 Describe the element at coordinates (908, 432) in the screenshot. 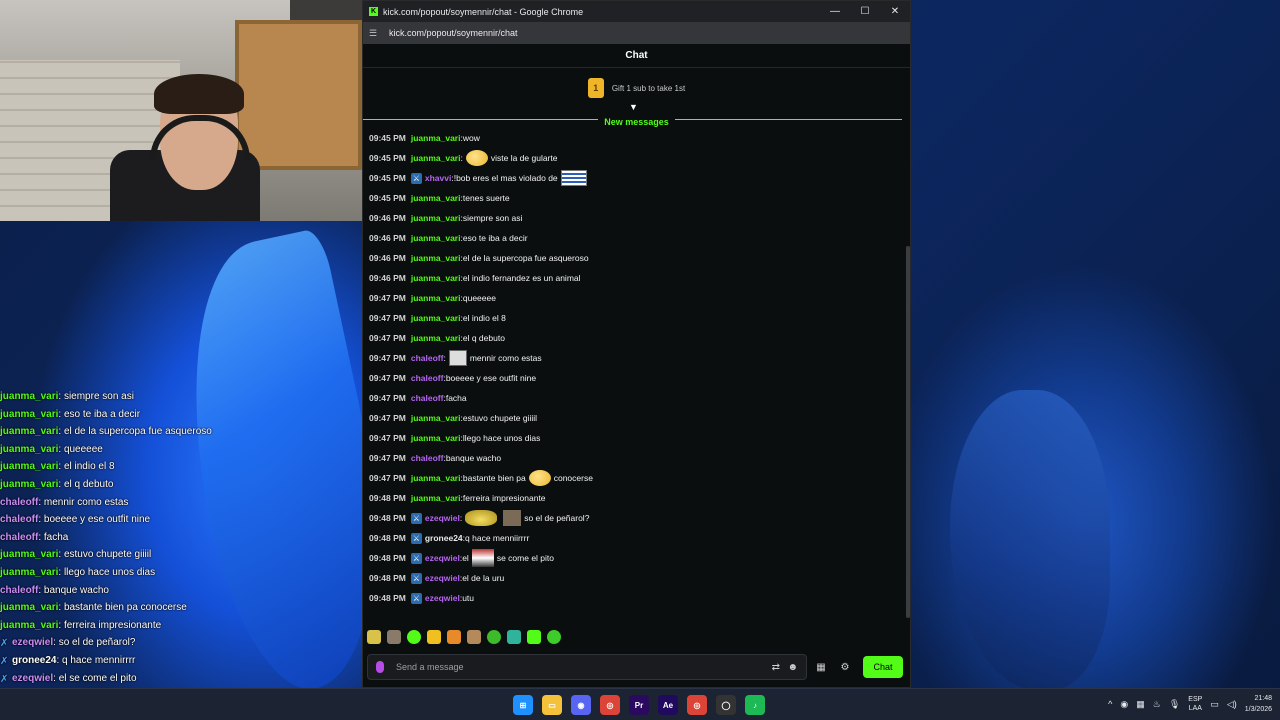

I see `chat-scrollbar` at that location.